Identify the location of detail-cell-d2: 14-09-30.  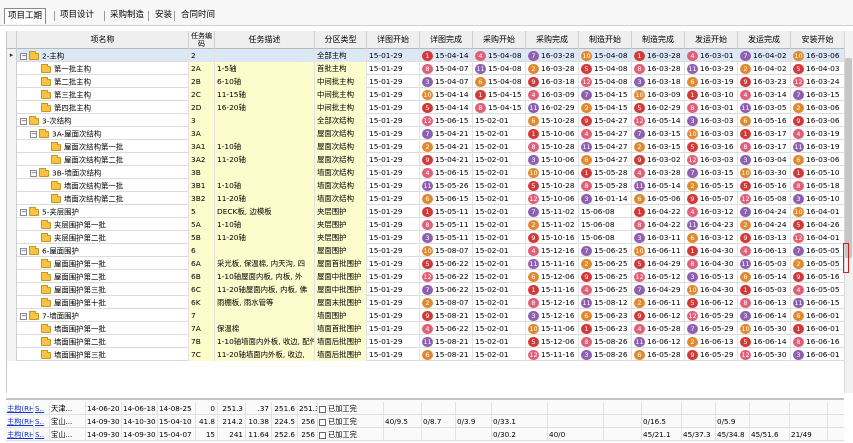
(140, 434).